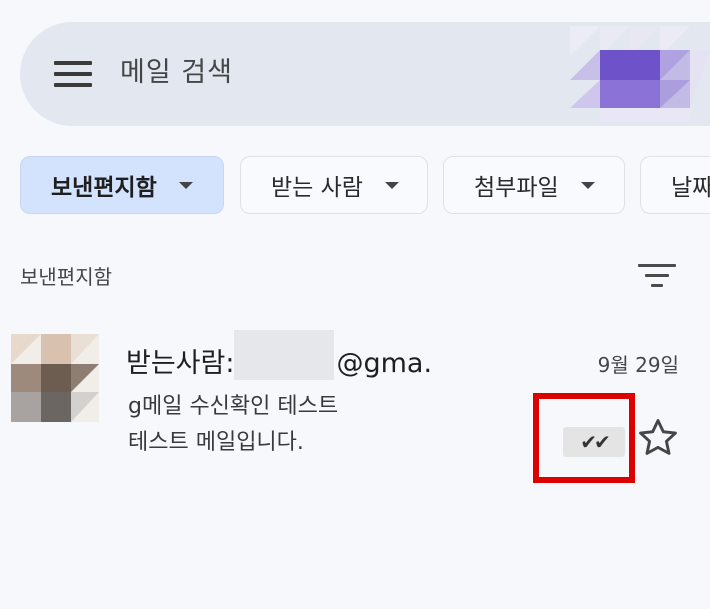  What do you see at coordinates (55, 378) in the screenshot?
I see `sender-avatar` at bounding box center [55, 378].